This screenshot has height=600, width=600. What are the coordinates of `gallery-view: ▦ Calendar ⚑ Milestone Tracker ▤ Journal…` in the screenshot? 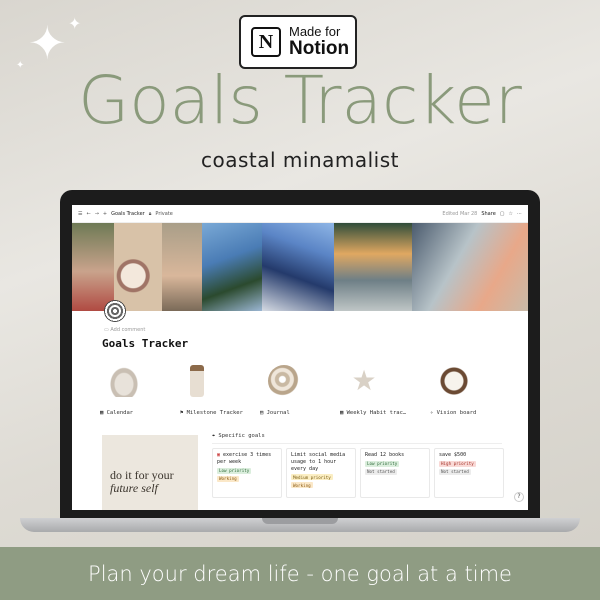 It's located at (300, 393).